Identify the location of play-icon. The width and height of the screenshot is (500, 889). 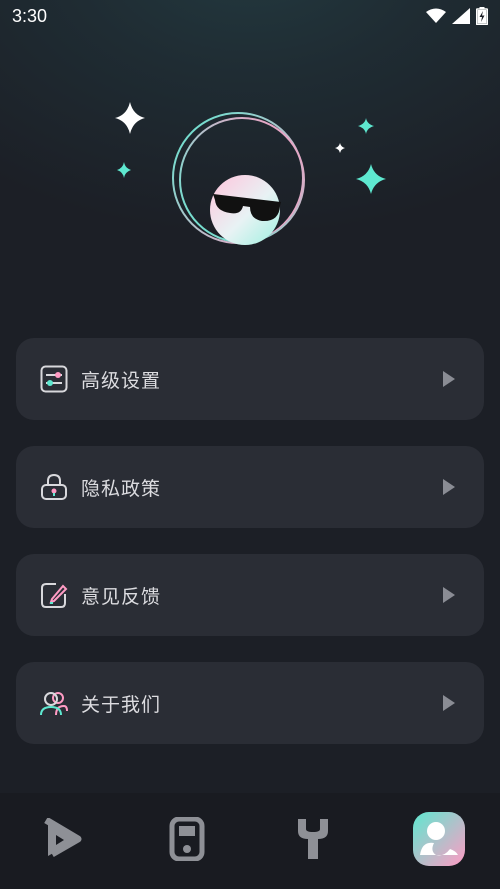
(63, 838).